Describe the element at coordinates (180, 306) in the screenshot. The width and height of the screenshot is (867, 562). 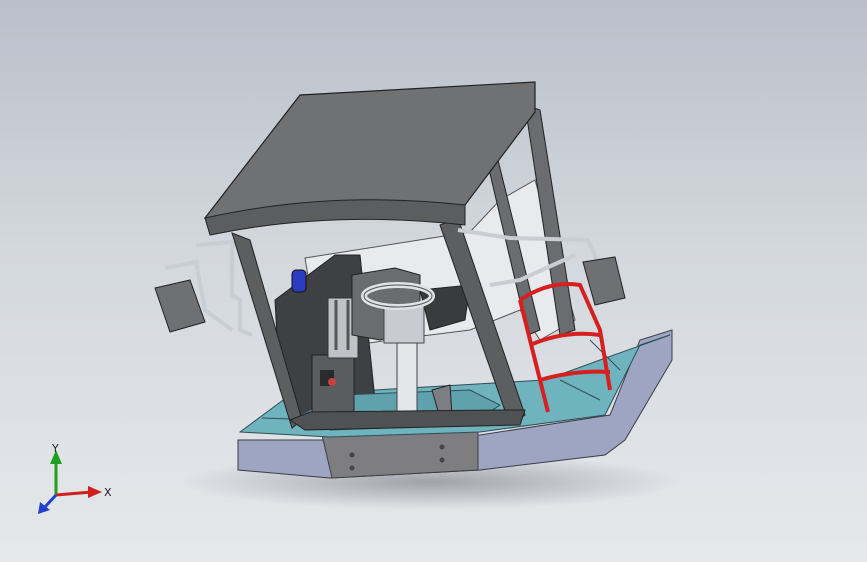
I see `left-mirror-box` at that location.